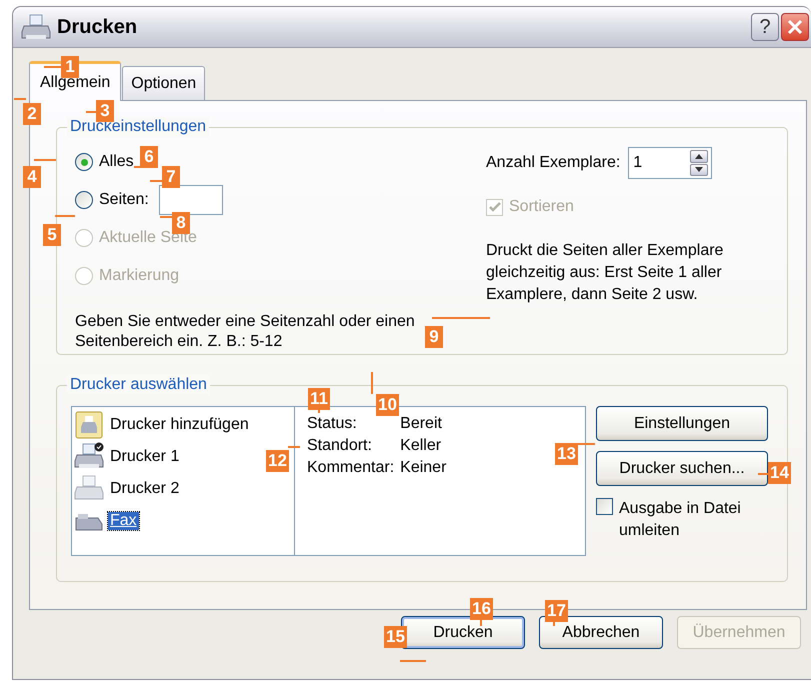 Image resolution: width=811 pixels, height=681 pixels. Describe the element at coordinates (339, 446) in the screenshot. I see `detail-label: Standort:` at that location.